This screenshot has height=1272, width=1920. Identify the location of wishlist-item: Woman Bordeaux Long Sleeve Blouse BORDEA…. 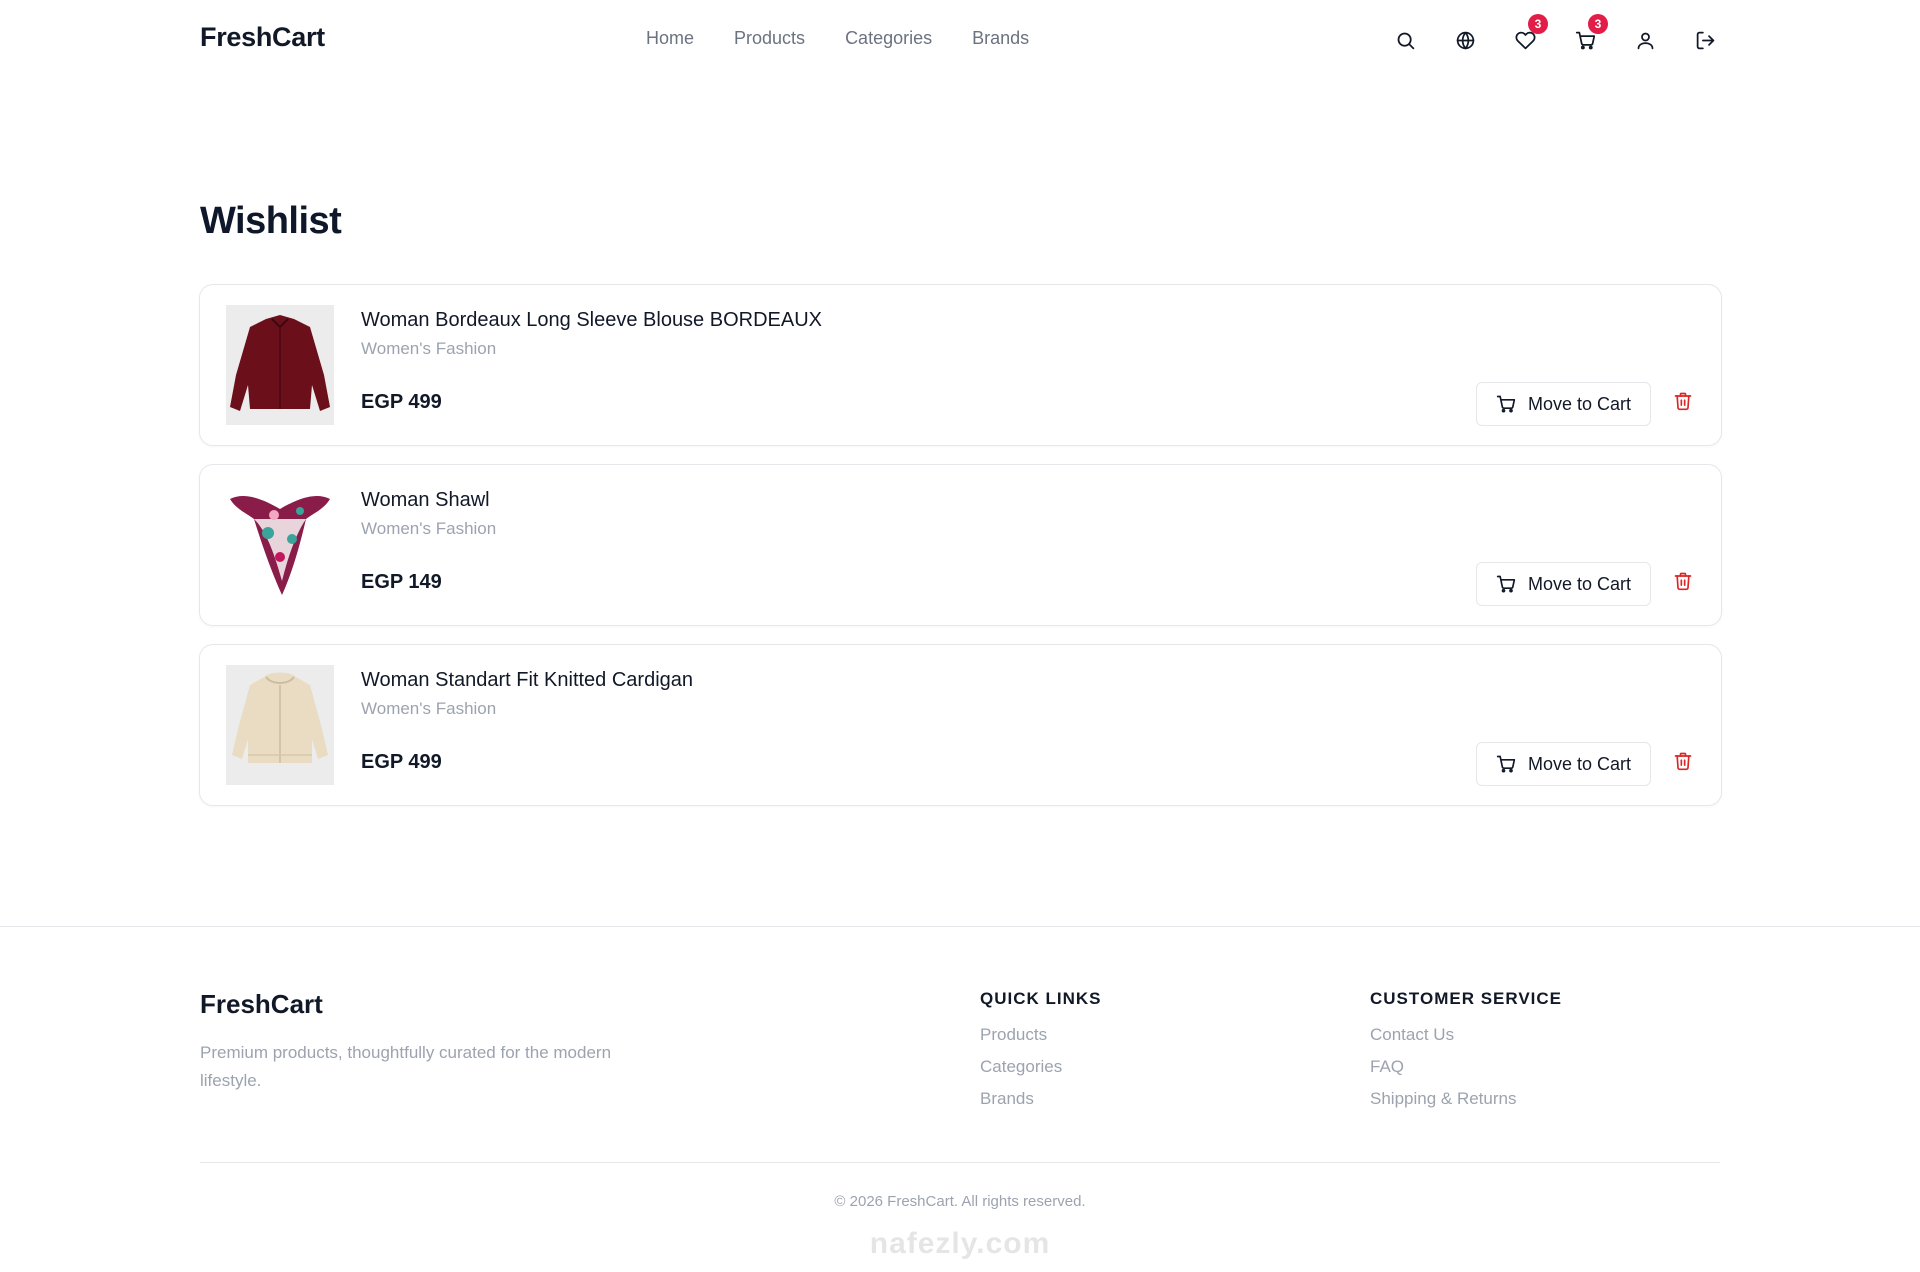
(960, 365).